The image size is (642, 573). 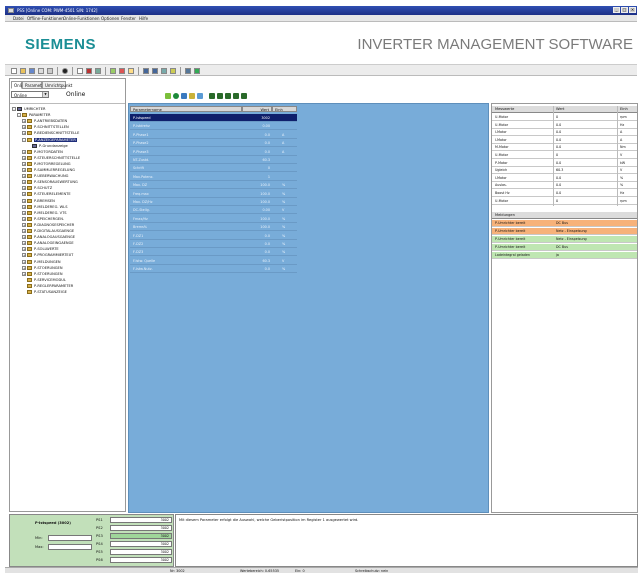 What do you see at coordinates (213, 202) in the screenshot?
I see `parameter-row: Max. DZ/Hz 100.0%` at bounding box center [213, 202].